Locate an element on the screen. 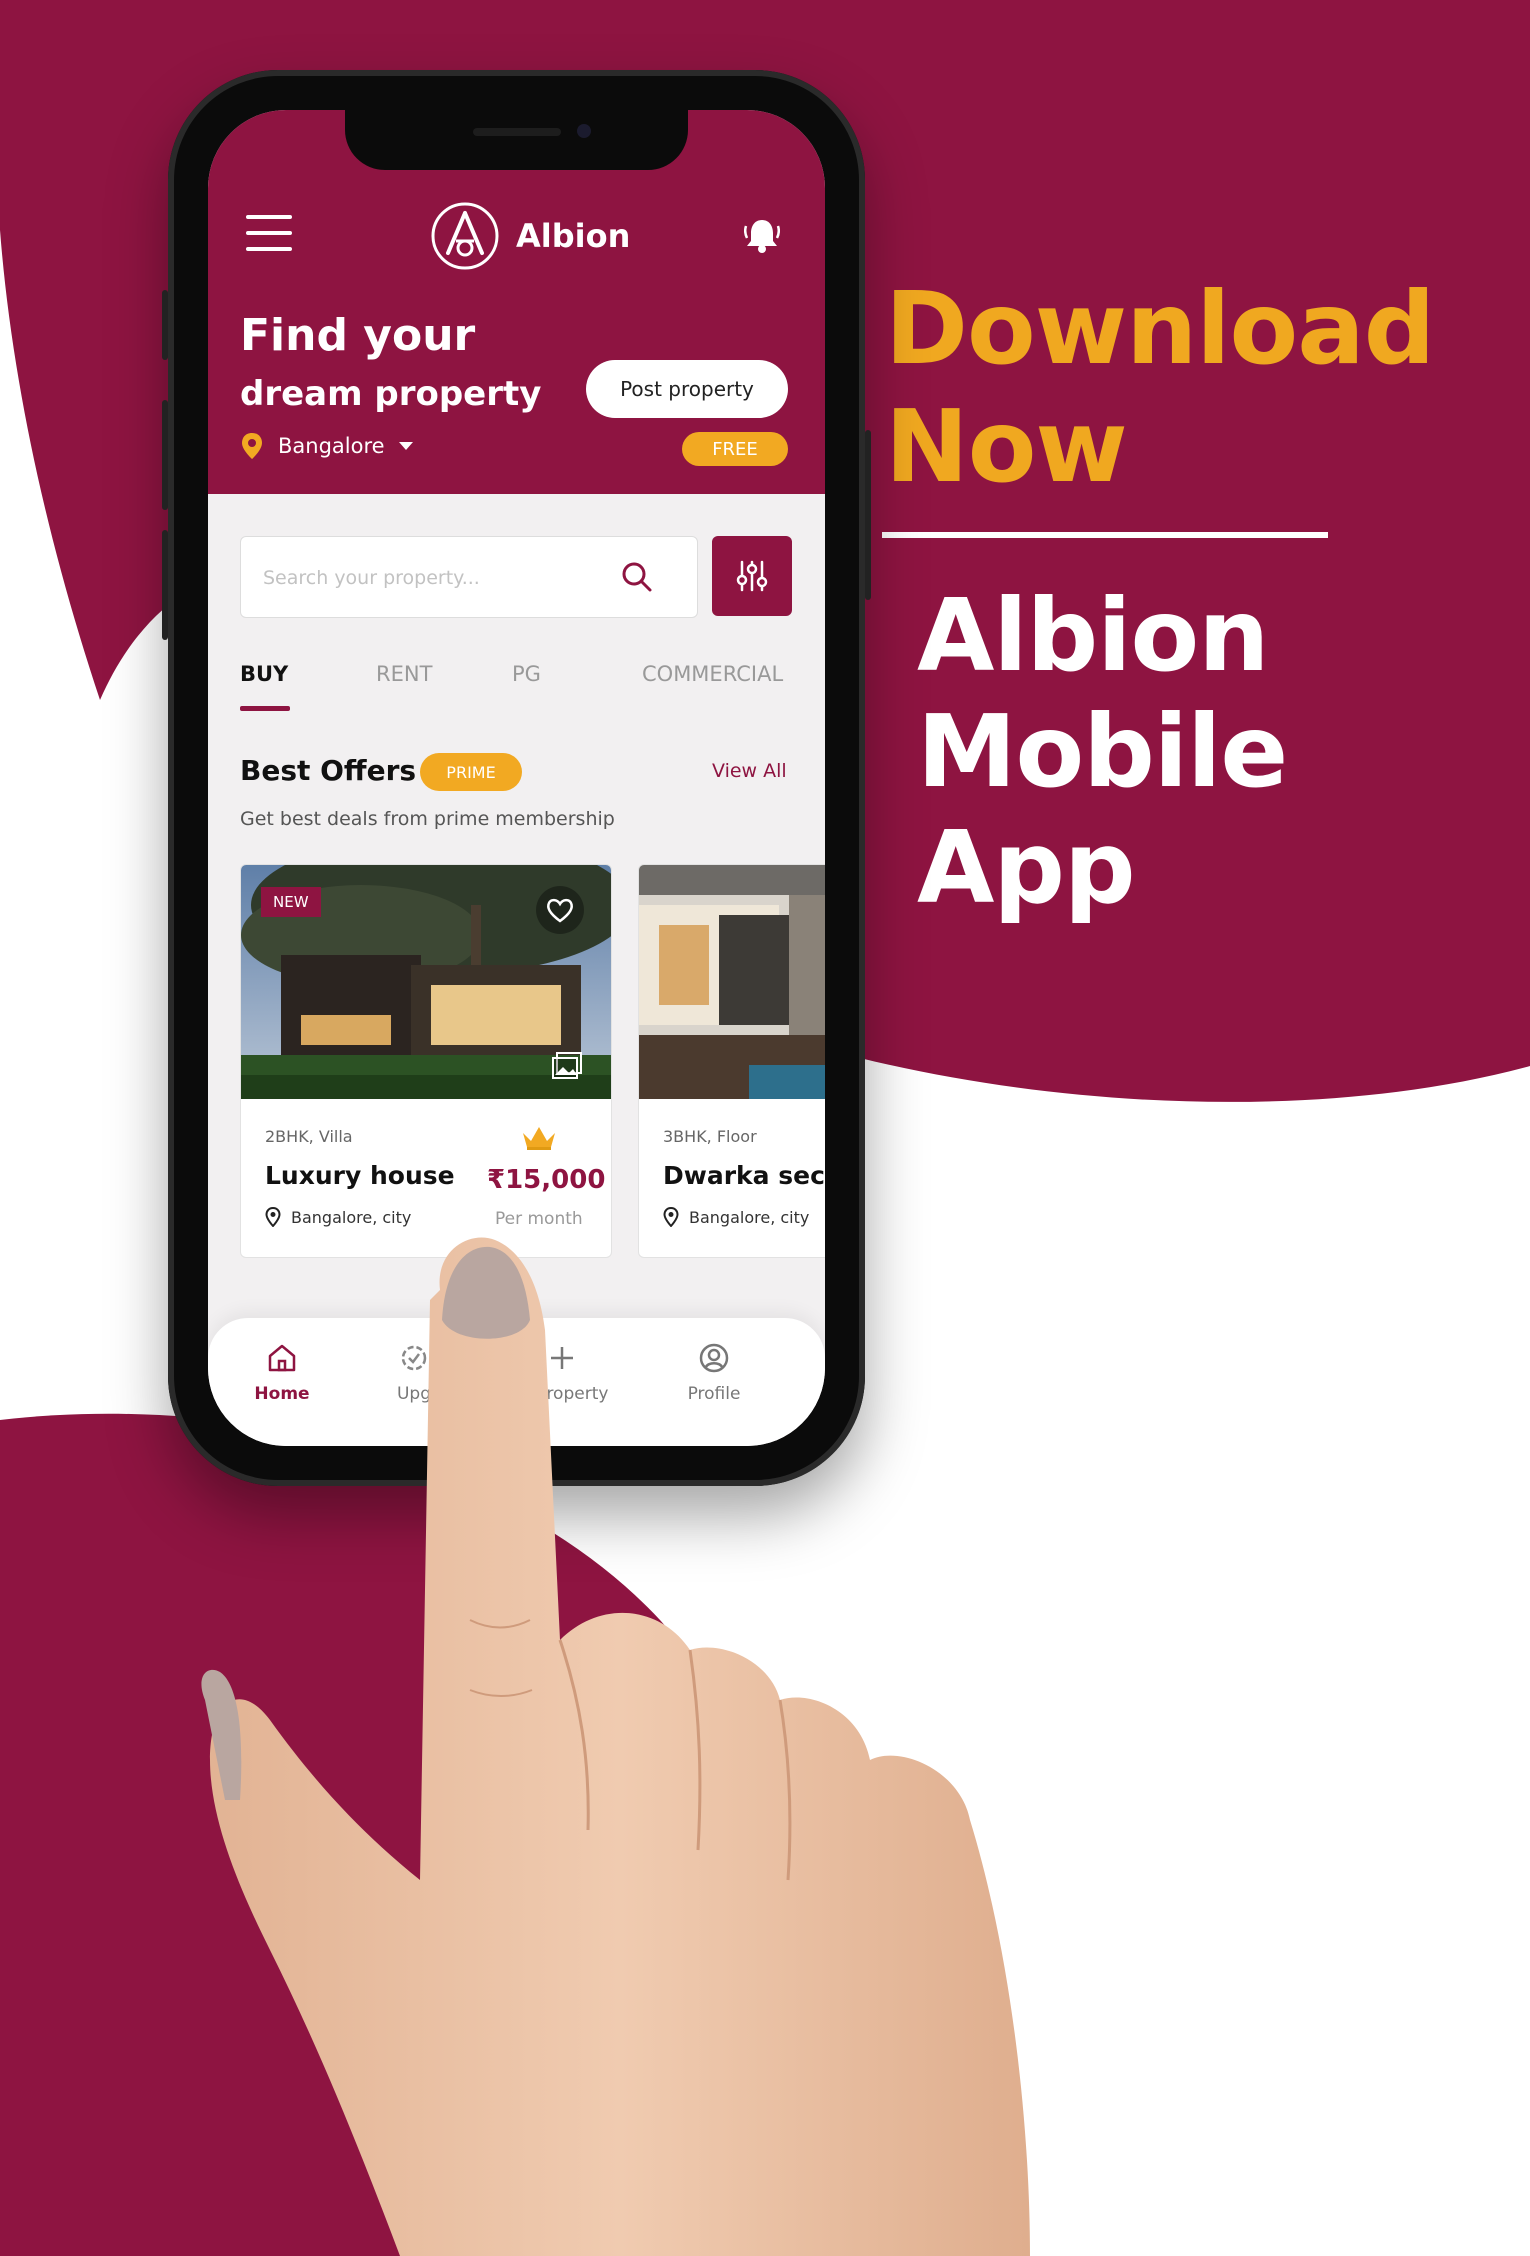  phone-notch is located at coordinates (516, 140).